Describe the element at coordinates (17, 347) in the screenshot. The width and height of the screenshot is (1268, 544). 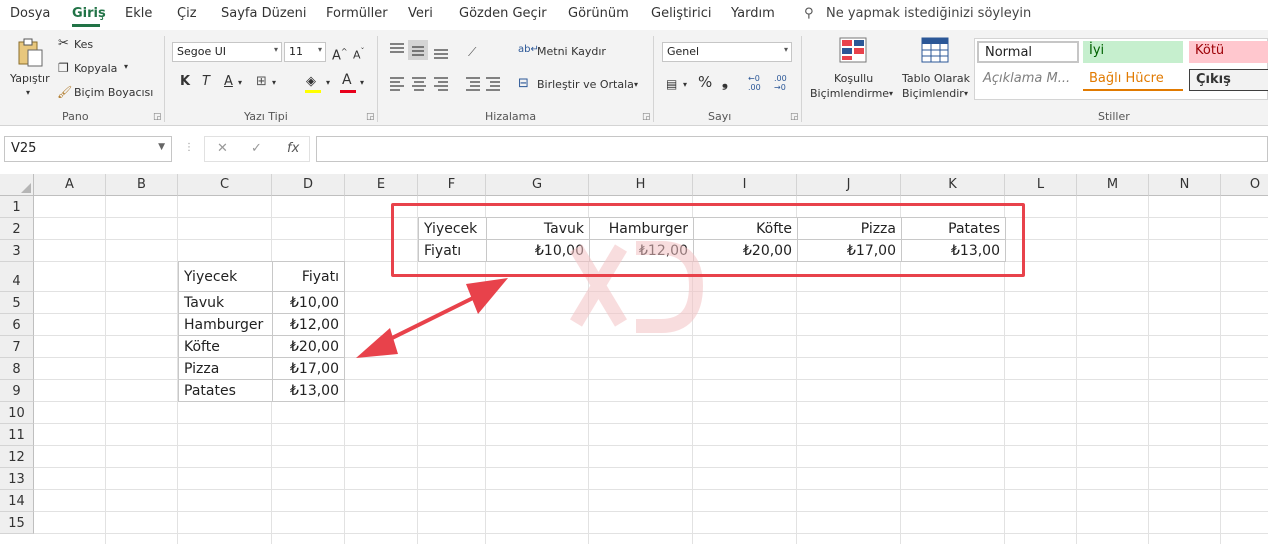
I see `row-header-7: 7` at that location.